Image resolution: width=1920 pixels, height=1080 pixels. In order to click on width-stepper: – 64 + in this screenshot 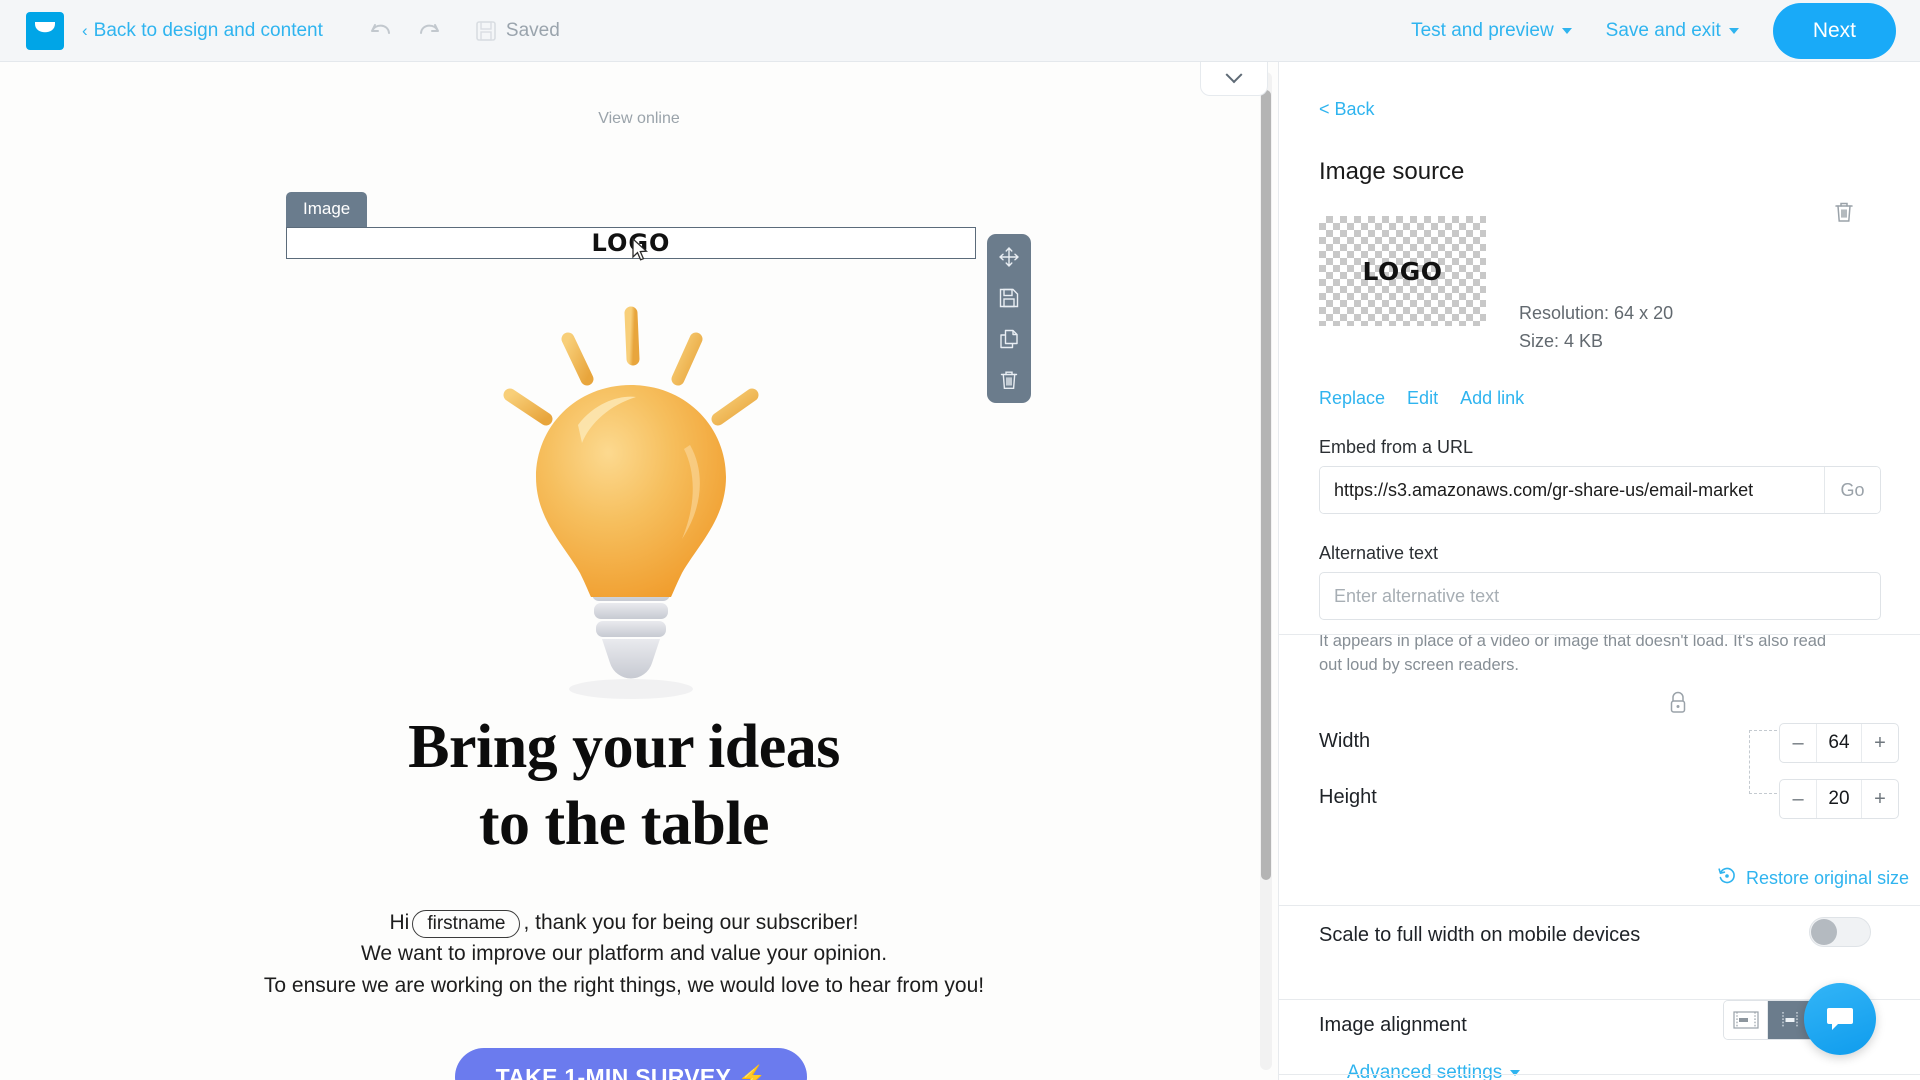, I will do `click(1839, 743)`.